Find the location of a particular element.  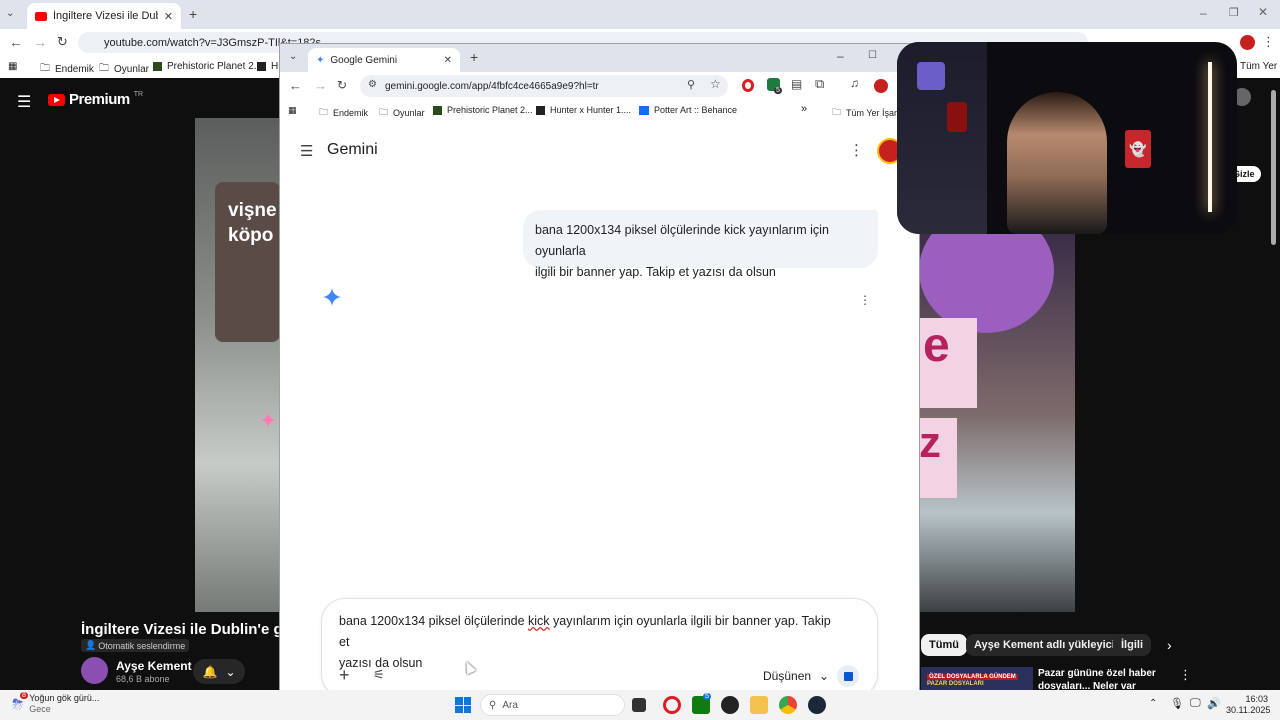

tools-icon: ⚟ is located at coordinates (379, 675).